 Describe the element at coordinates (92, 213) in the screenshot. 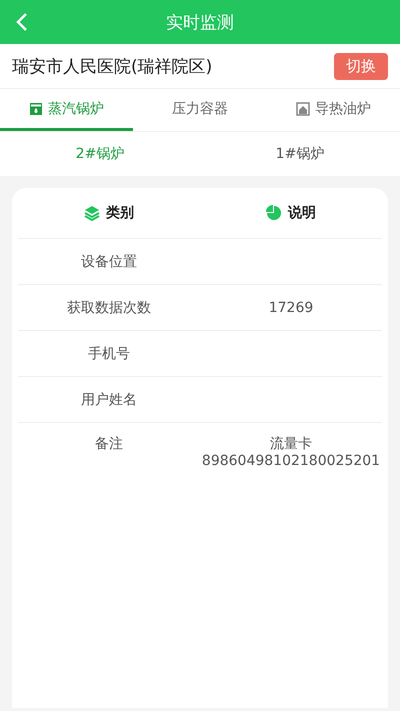

I see `layers-icon` at that location.